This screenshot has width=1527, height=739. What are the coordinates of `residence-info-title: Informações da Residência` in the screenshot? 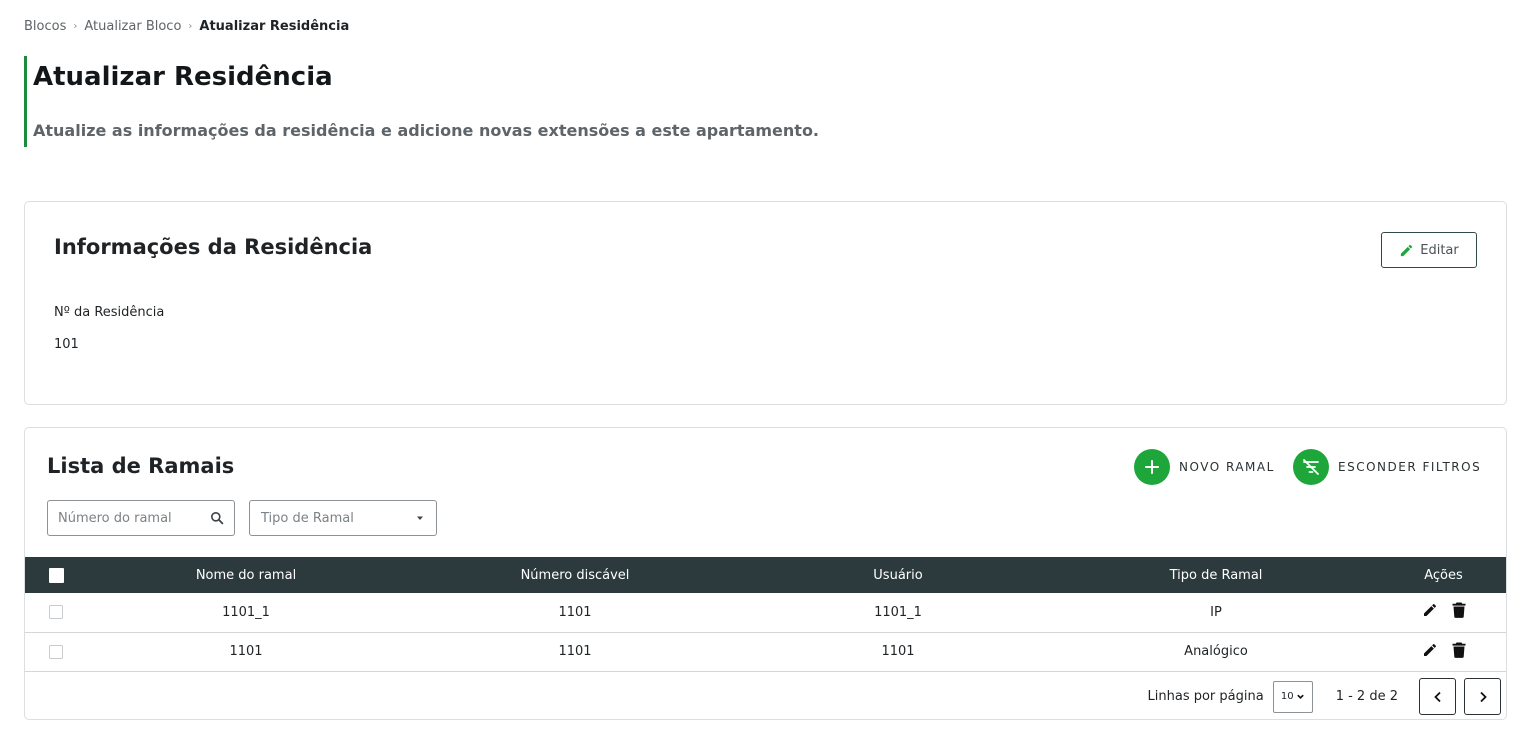 It's located at (213, 247).